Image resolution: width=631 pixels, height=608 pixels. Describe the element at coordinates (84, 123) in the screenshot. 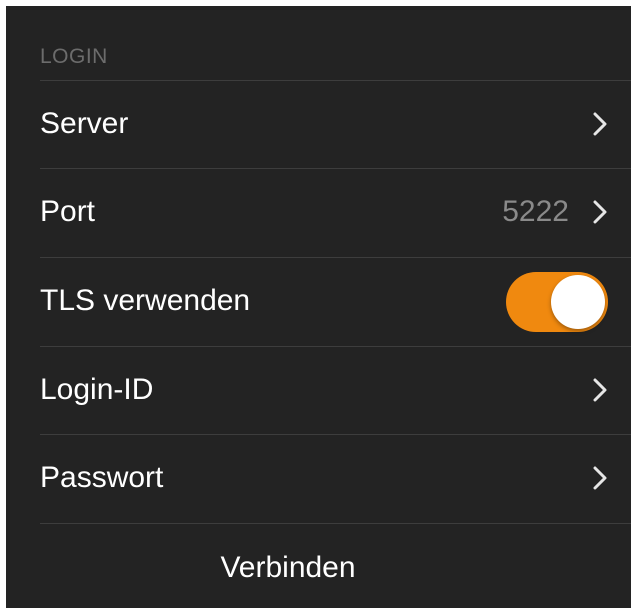

I see `server-label: Server` at that location.